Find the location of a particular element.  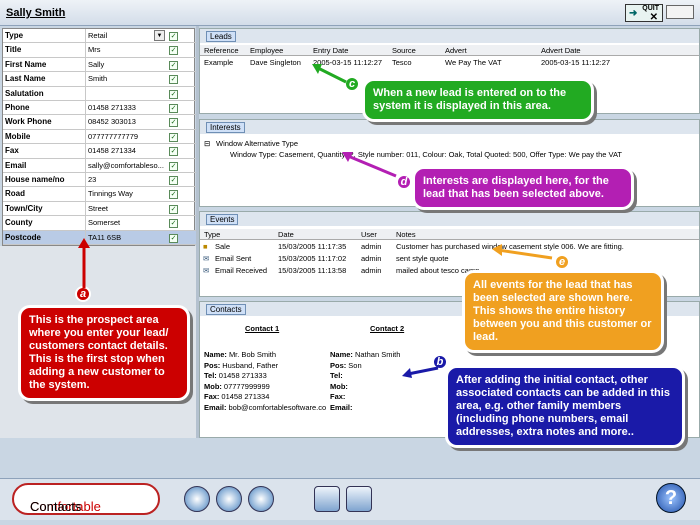

field-value: Sally is located at coordinates (127, 64).